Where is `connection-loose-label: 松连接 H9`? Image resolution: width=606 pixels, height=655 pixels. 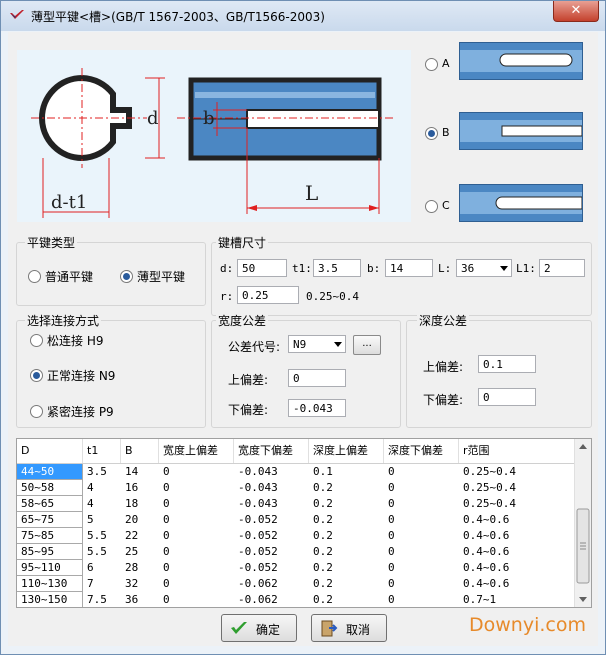 connection-loose-label: 松连接 H9 is located at coordinates (75, 341).